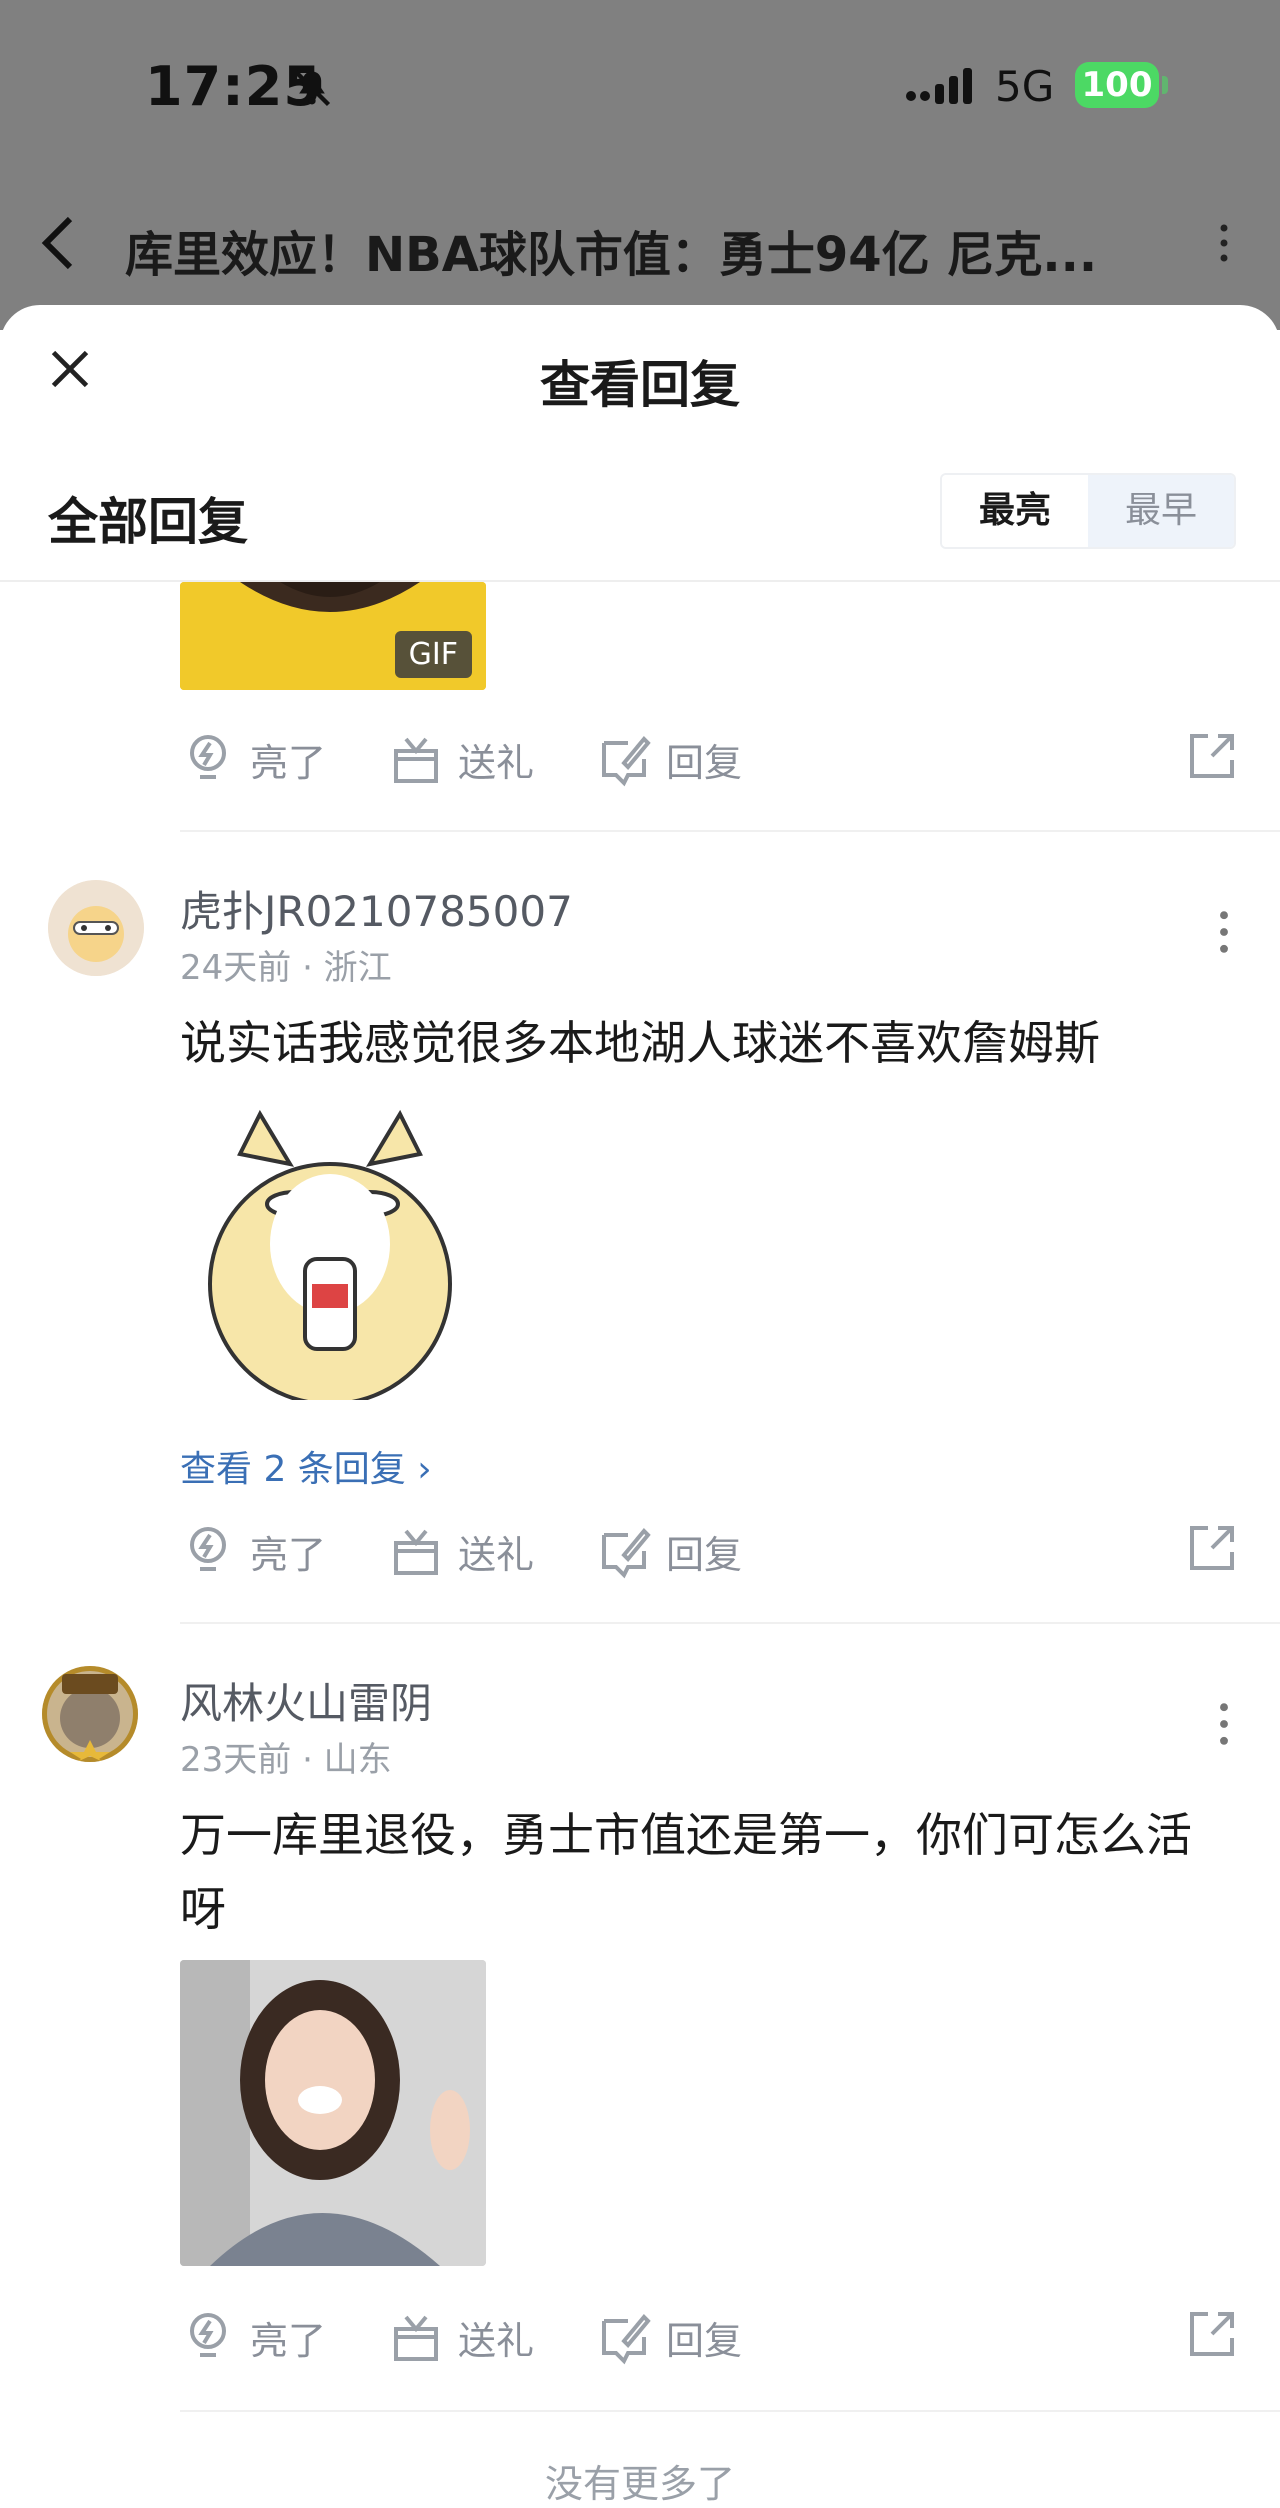 This screenshot has height=2508, width=1280. What do you see at coordinates (1025, 86) in the screenshot?
I see `network-type: 5G` at bounding box center [1025, 86].